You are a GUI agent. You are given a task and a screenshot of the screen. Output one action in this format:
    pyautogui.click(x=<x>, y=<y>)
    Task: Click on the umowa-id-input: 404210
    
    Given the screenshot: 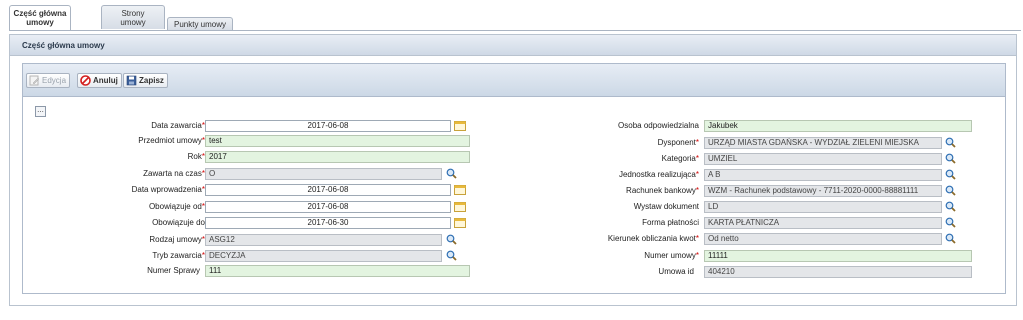 What is the action you would take?
    pyautogui.click(x=838, y=272)
    